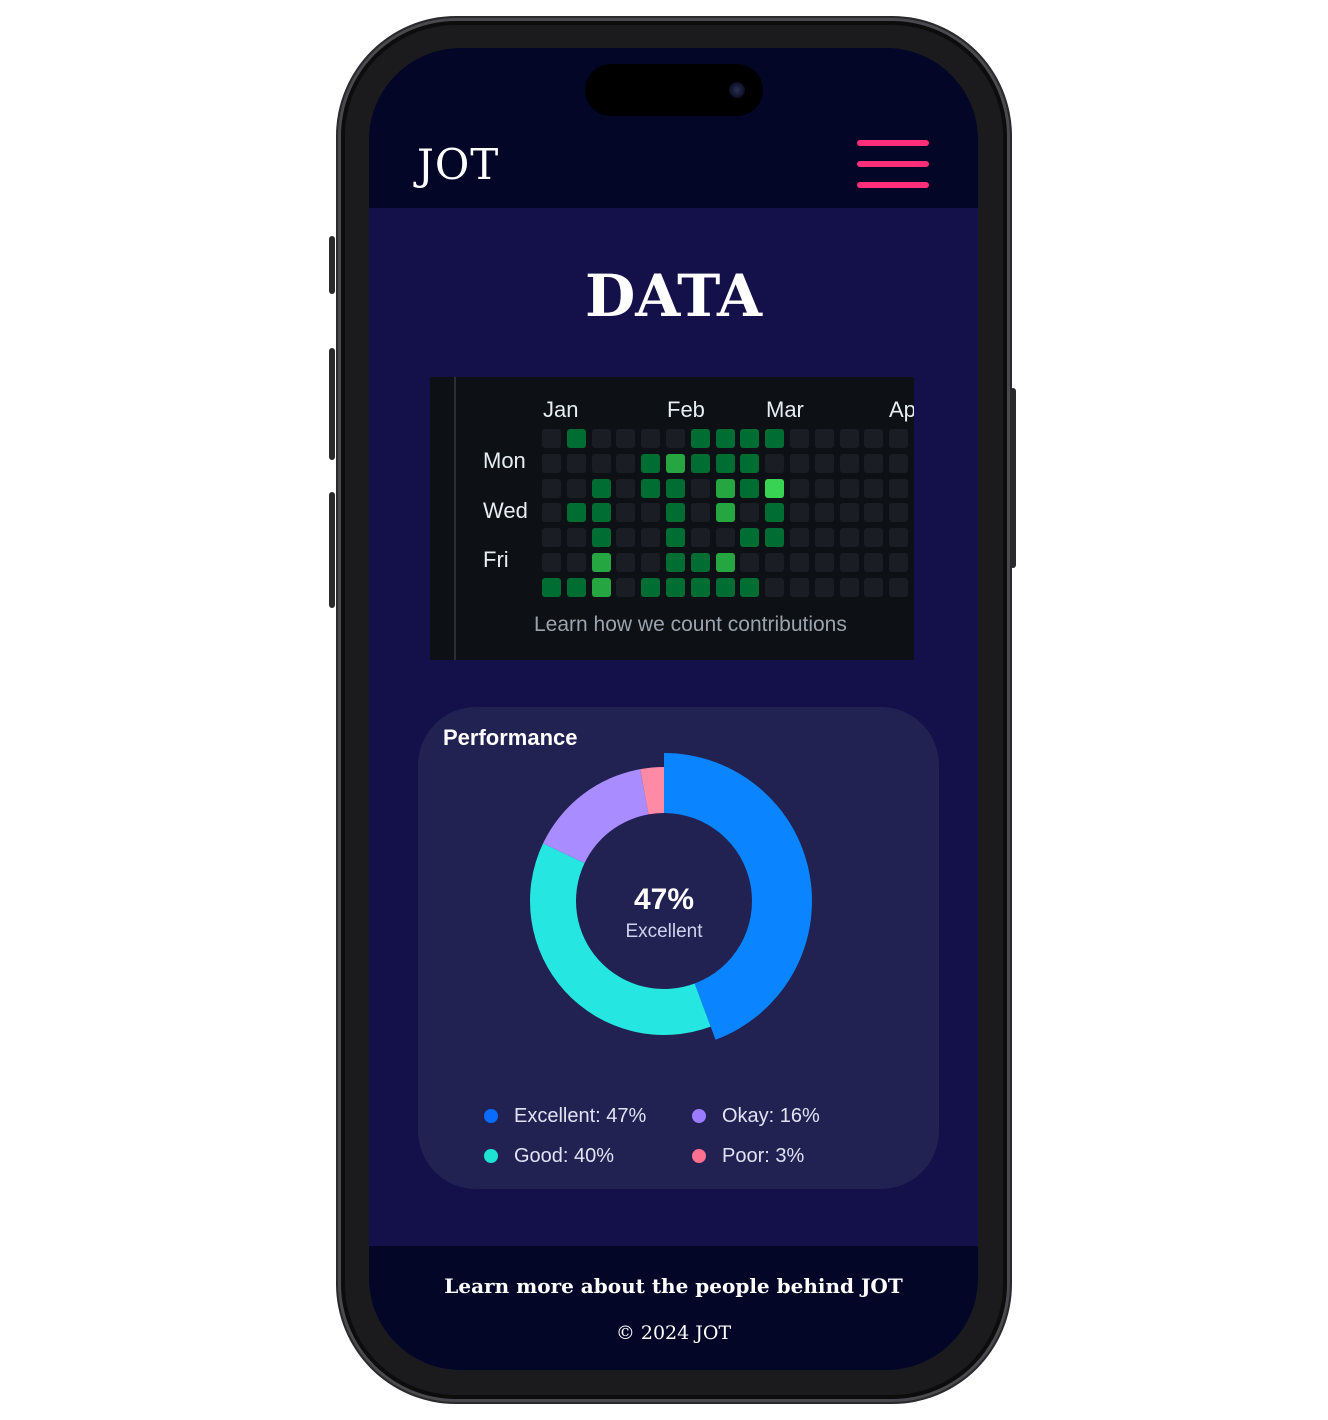  What do you see at coordinates (893, 164) in the screenshot?
I see `hamburger-menu-icon` at bounding box center [893, 164].